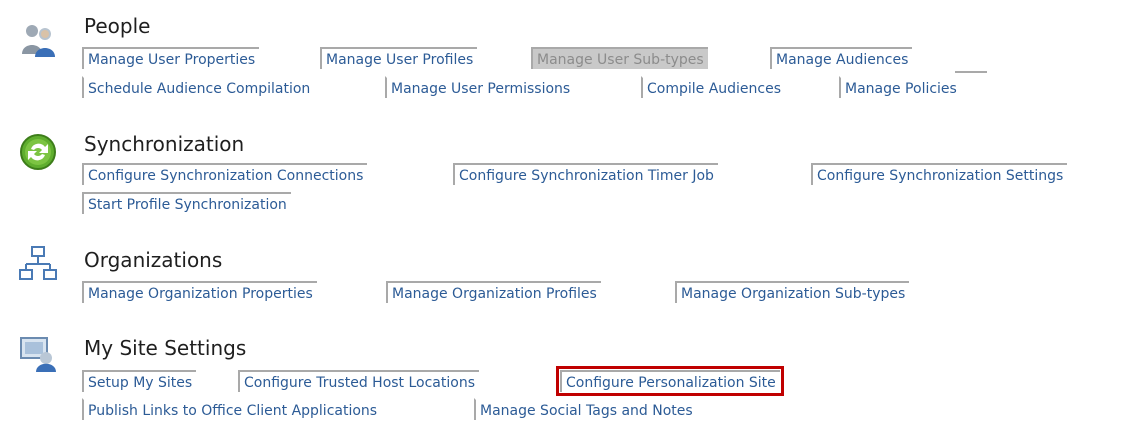 Image resolution: width=1146 pixels, height=422 pixels. I want to click on link-manage-organization-sub-types: Manage Organization Sub-types, so click(792, 292).